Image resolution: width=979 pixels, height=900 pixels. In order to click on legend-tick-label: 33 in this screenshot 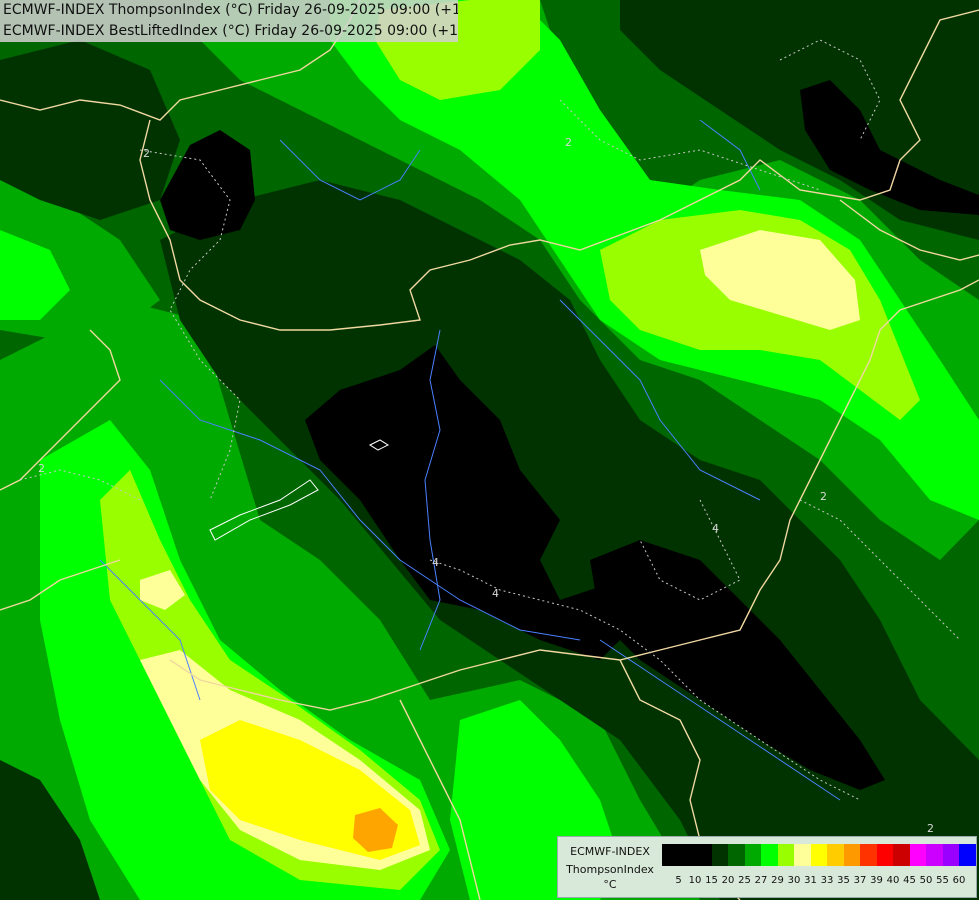, I will do `click(827, 880)`.